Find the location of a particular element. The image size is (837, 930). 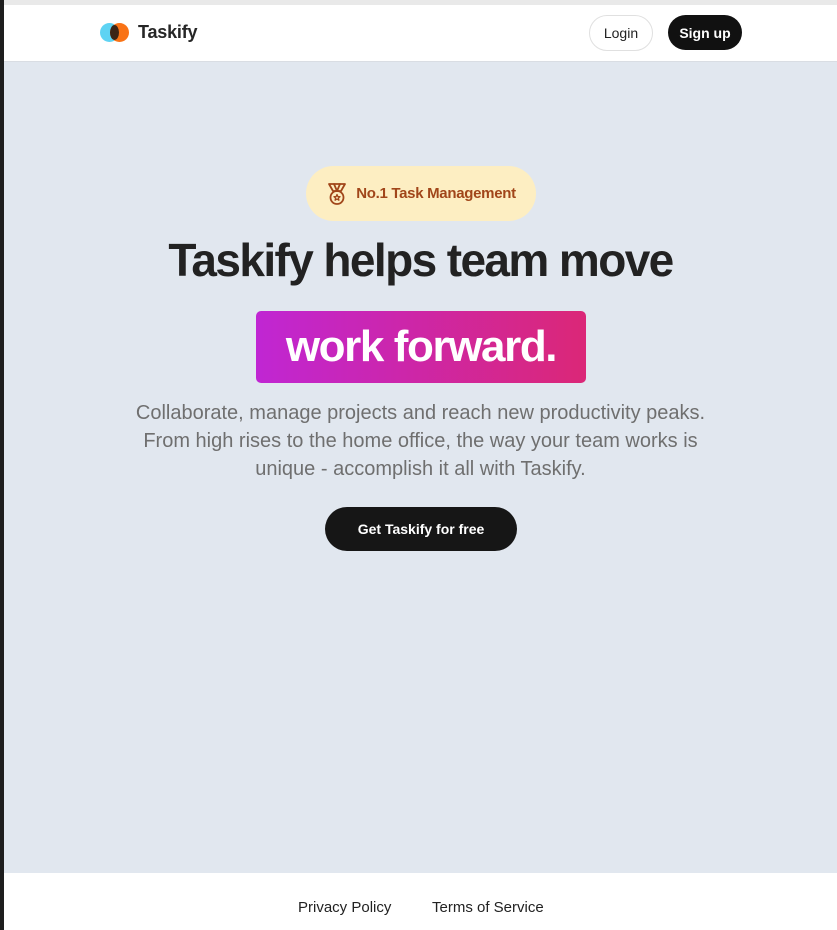

brand-logo: Taskify is located at coordinates (149, 32).